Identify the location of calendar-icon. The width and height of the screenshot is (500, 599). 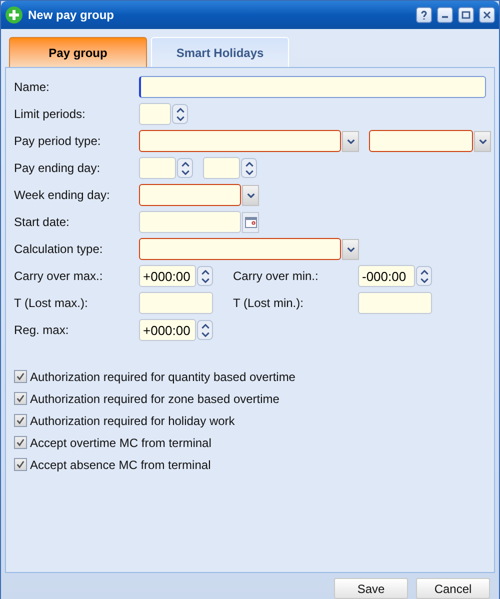
(250, 222).